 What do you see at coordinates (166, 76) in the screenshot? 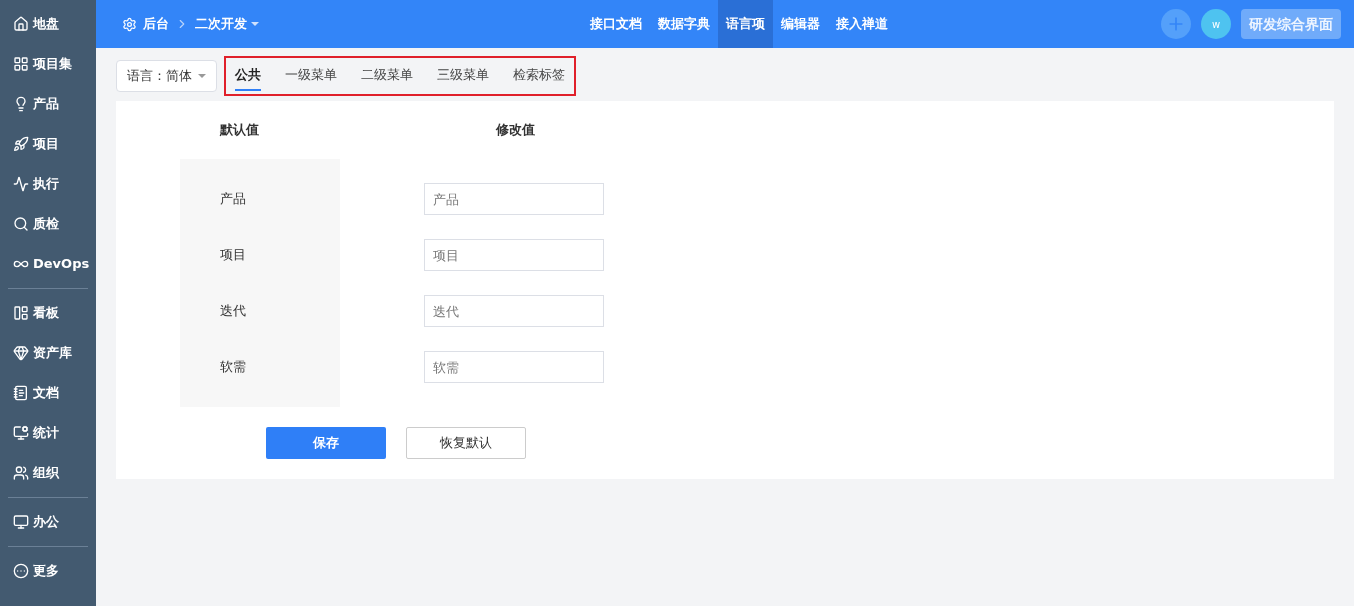
I see `language-select: 语言：简体` at bounding box center [166, 76].